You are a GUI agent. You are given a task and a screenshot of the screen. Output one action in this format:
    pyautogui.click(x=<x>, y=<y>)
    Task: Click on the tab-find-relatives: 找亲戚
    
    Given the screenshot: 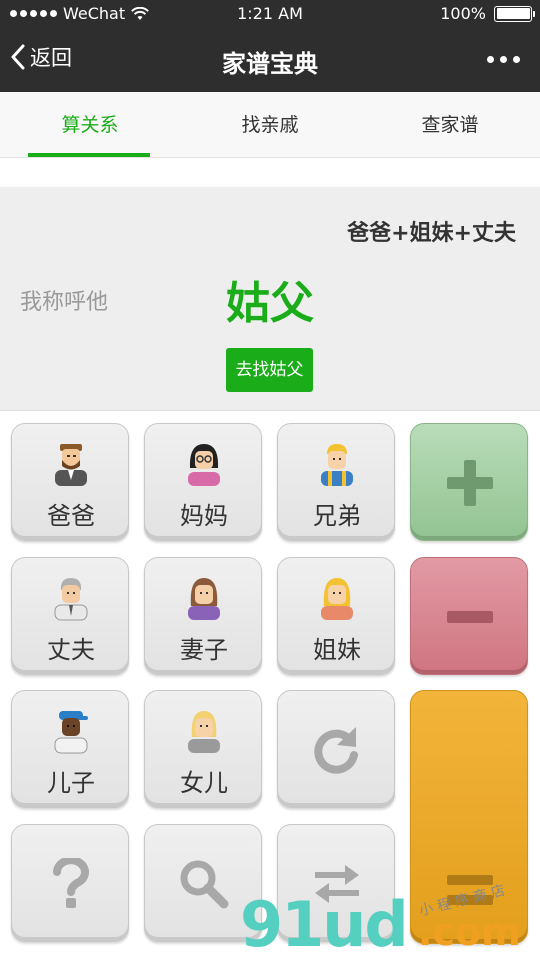 What is the action you would take?
    pyautogui.click(x=270, y=124)
    